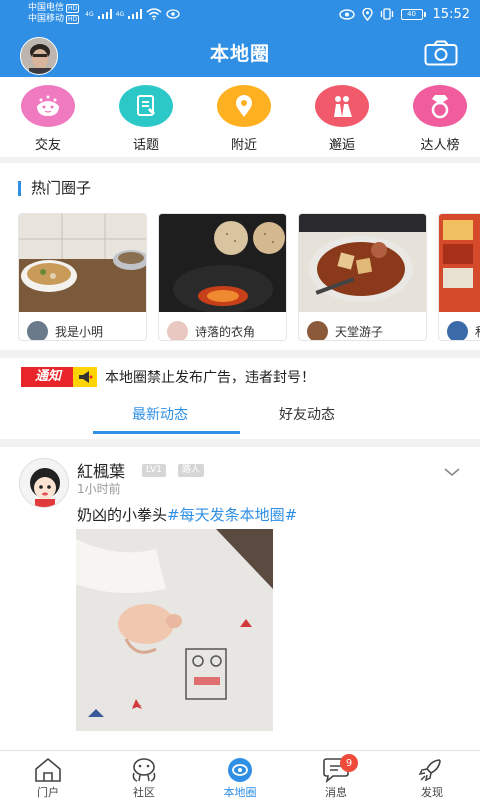 The width and height of the screenshot is (480, 800). Describe the element at coordinates (191, 470) in the screenshot. I see `role-badge: 路人` at that location.